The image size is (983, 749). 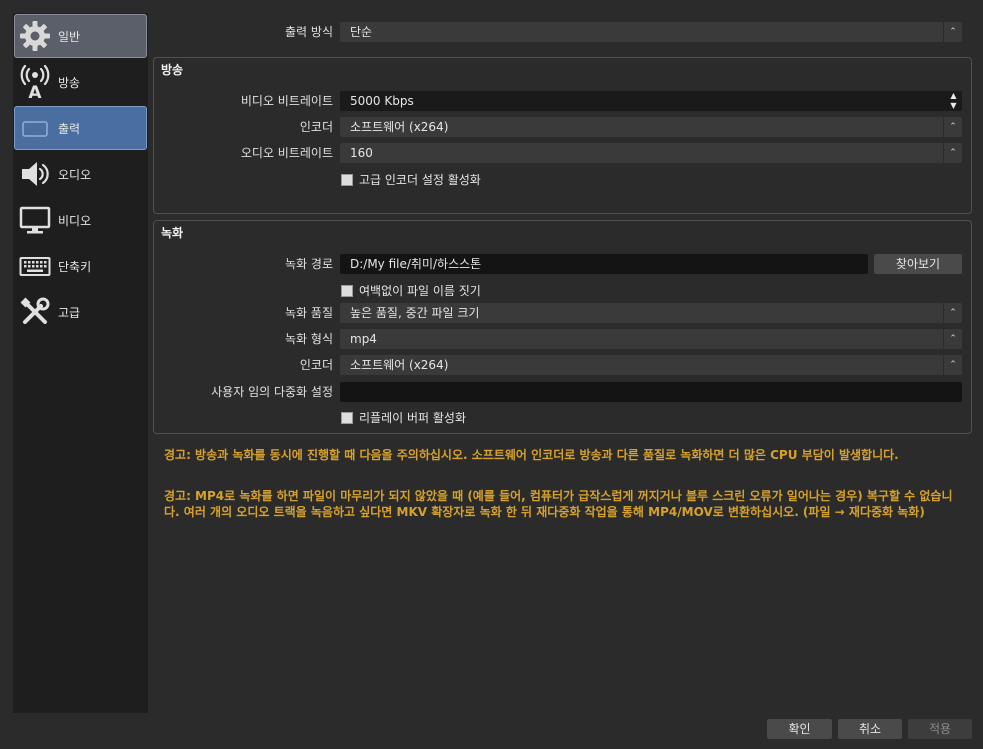 I want to click on recording-encoder-select: 소프트웨어 (x264) ⌃, so click(x=651, y=365).